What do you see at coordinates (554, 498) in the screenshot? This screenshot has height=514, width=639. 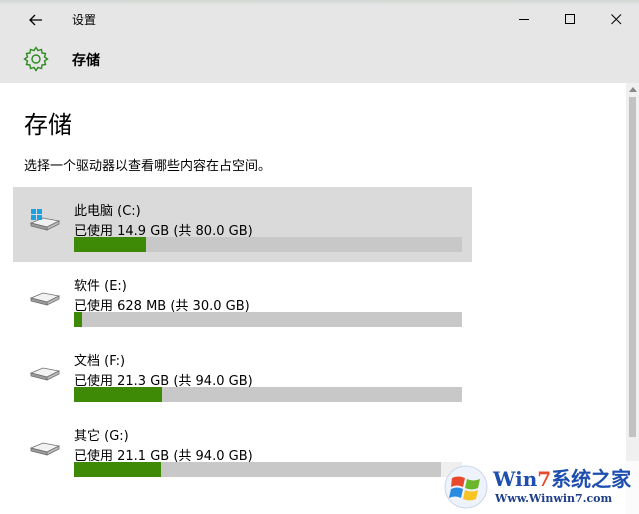 I see `watermark-url: Www.Winwin7.com` at bounding box center [554, 498].